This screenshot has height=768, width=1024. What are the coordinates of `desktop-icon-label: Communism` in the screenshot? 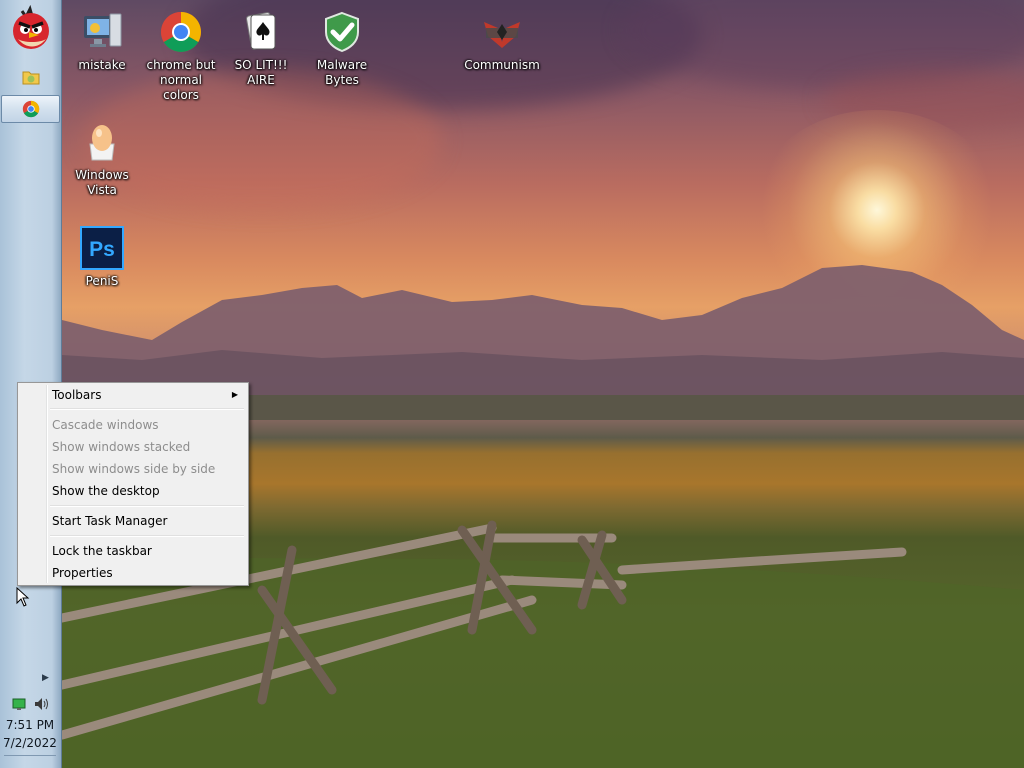 It's located at (502, 65).